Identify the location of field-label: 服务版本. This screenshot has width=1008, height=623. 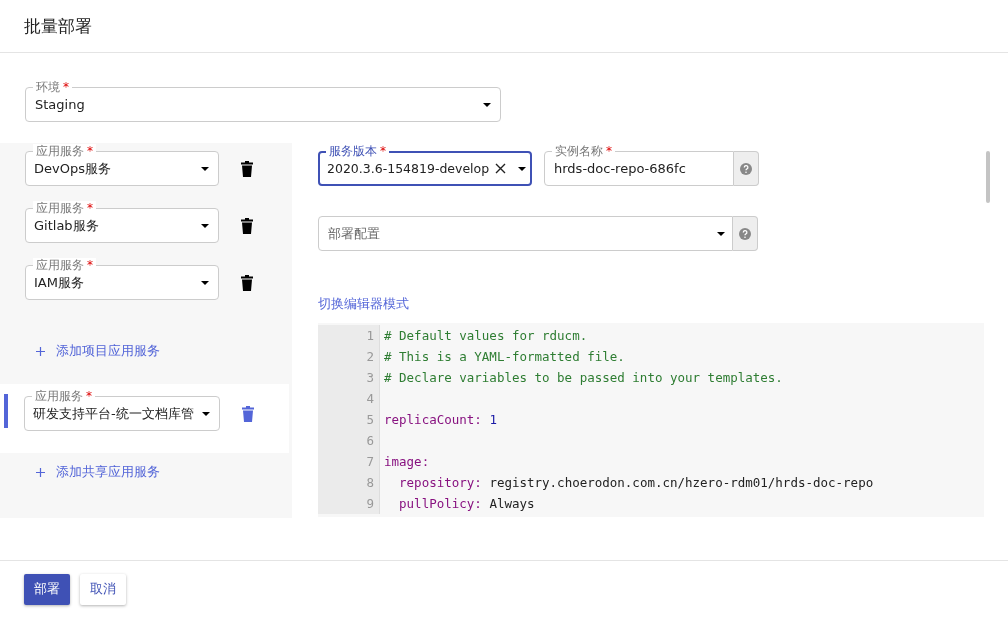
(353, 151).